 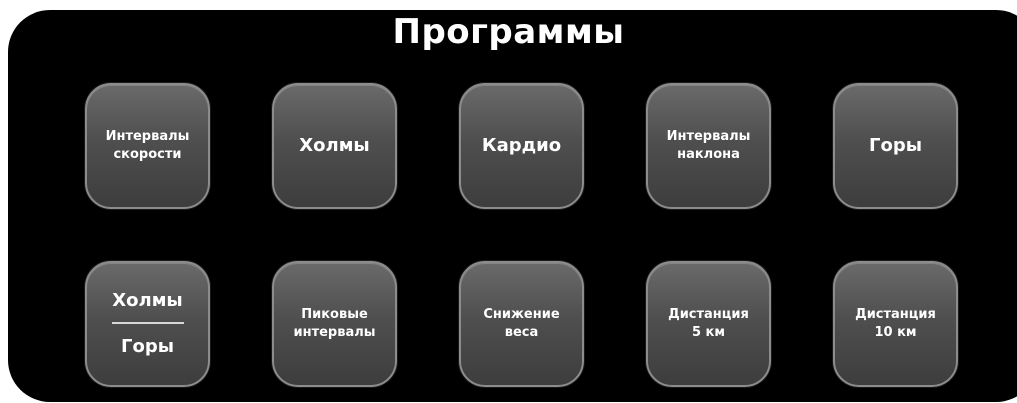 I want to click on program-label-line2: веса, so click(x=521, y=332).